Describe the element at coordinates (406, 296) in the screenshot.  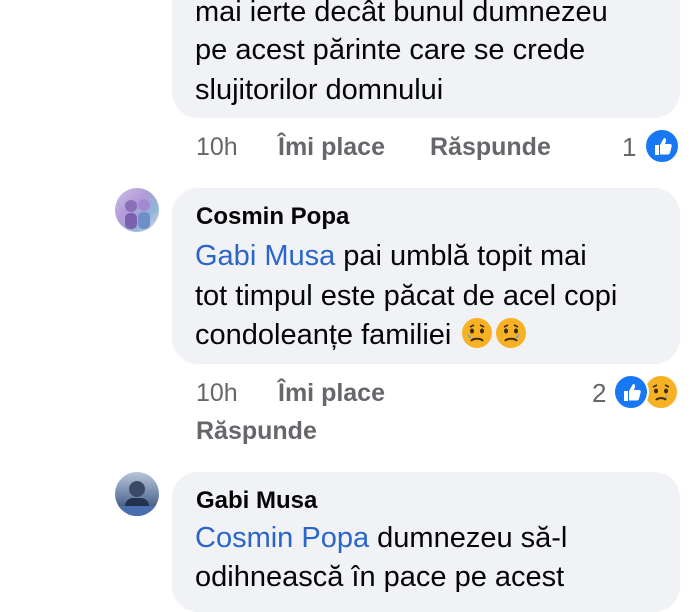
I see `comment-text-line: tot timpul este păcat de acel copi` at that location.